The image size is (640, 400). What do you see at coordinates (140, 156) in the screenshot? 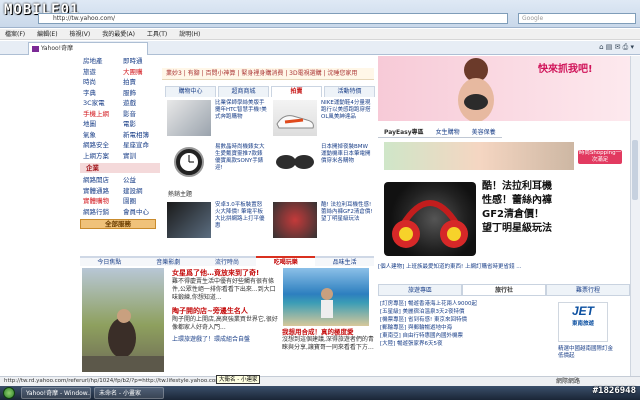
I see `nav-item: 實訓` at bounding box center [140, 156].